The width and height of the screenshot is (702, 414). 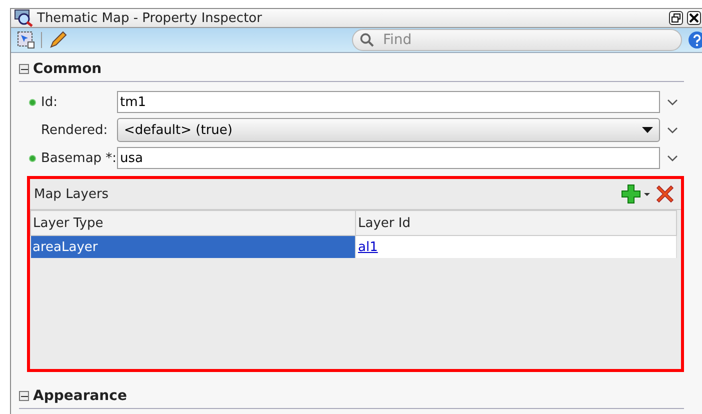 What do you see at coordinates (193, 247) in the screenshot?
I see `table-cell: areaLayer` at bounding box center [193, 247].